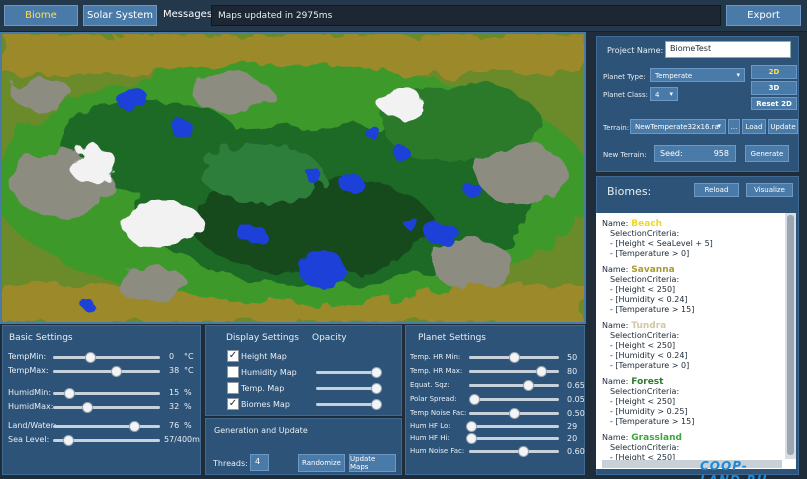 This screenshot has width=807, height=479. What do you see at coordinates (754, 126) in the screenshot?
I see `load-terrain-button: Load` at bounding box center [754, 126].